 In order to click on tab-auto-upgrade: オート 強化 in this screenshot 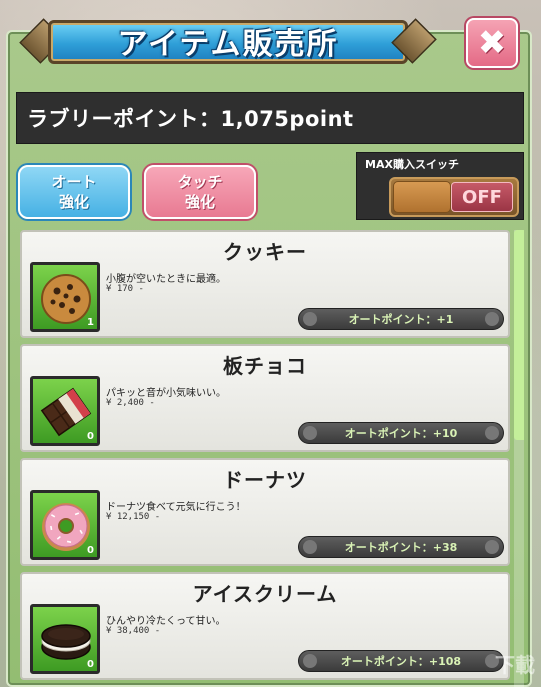, I will do `click(74, 192)`.